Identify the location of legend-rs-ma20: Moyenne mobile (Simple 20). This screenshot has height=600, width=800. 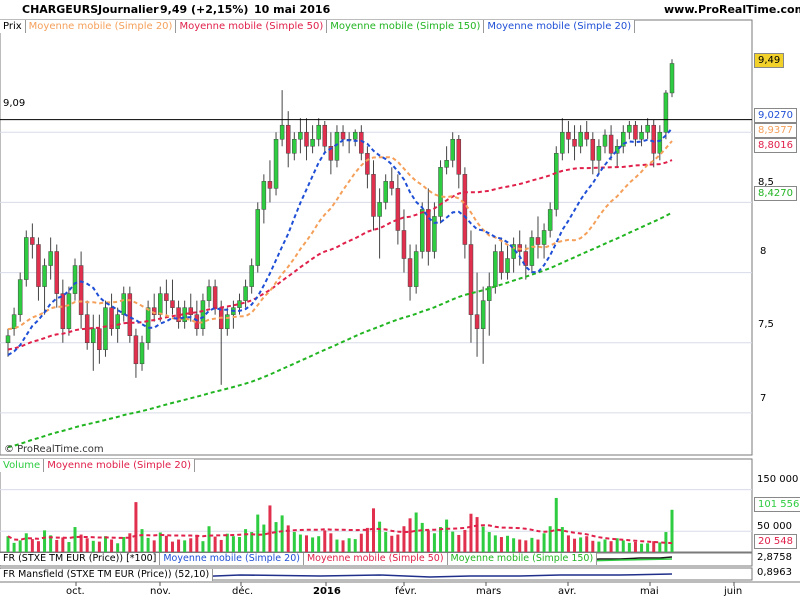
(232, 559).